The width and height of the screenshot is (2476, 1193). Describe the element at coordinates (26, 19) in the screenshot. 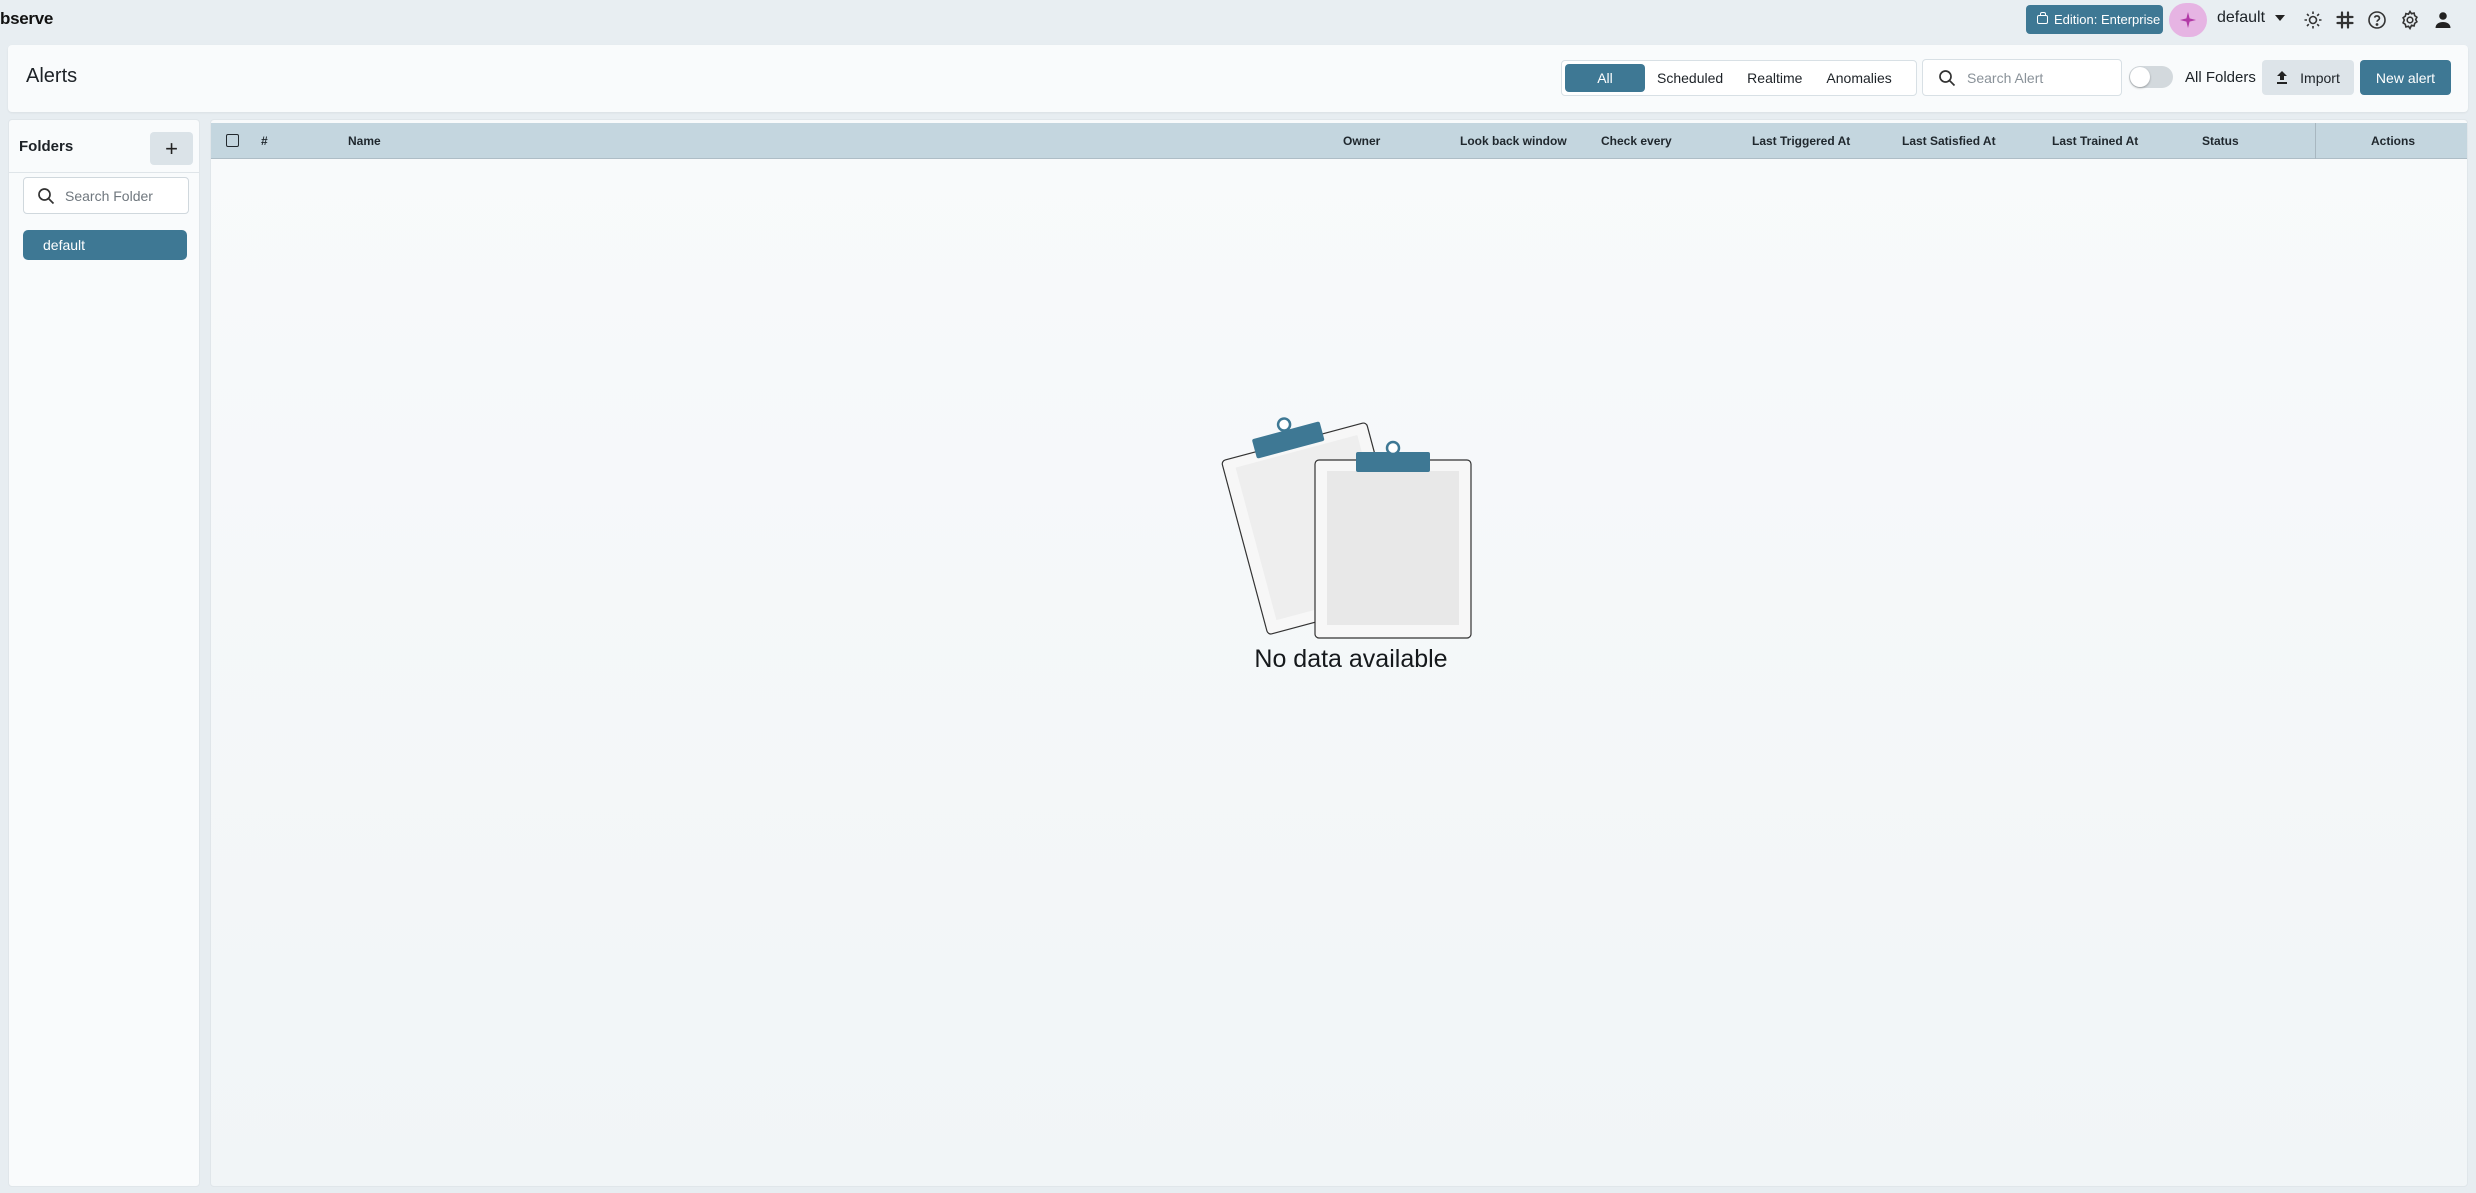

I see `brand-logo: bserve` at that location.